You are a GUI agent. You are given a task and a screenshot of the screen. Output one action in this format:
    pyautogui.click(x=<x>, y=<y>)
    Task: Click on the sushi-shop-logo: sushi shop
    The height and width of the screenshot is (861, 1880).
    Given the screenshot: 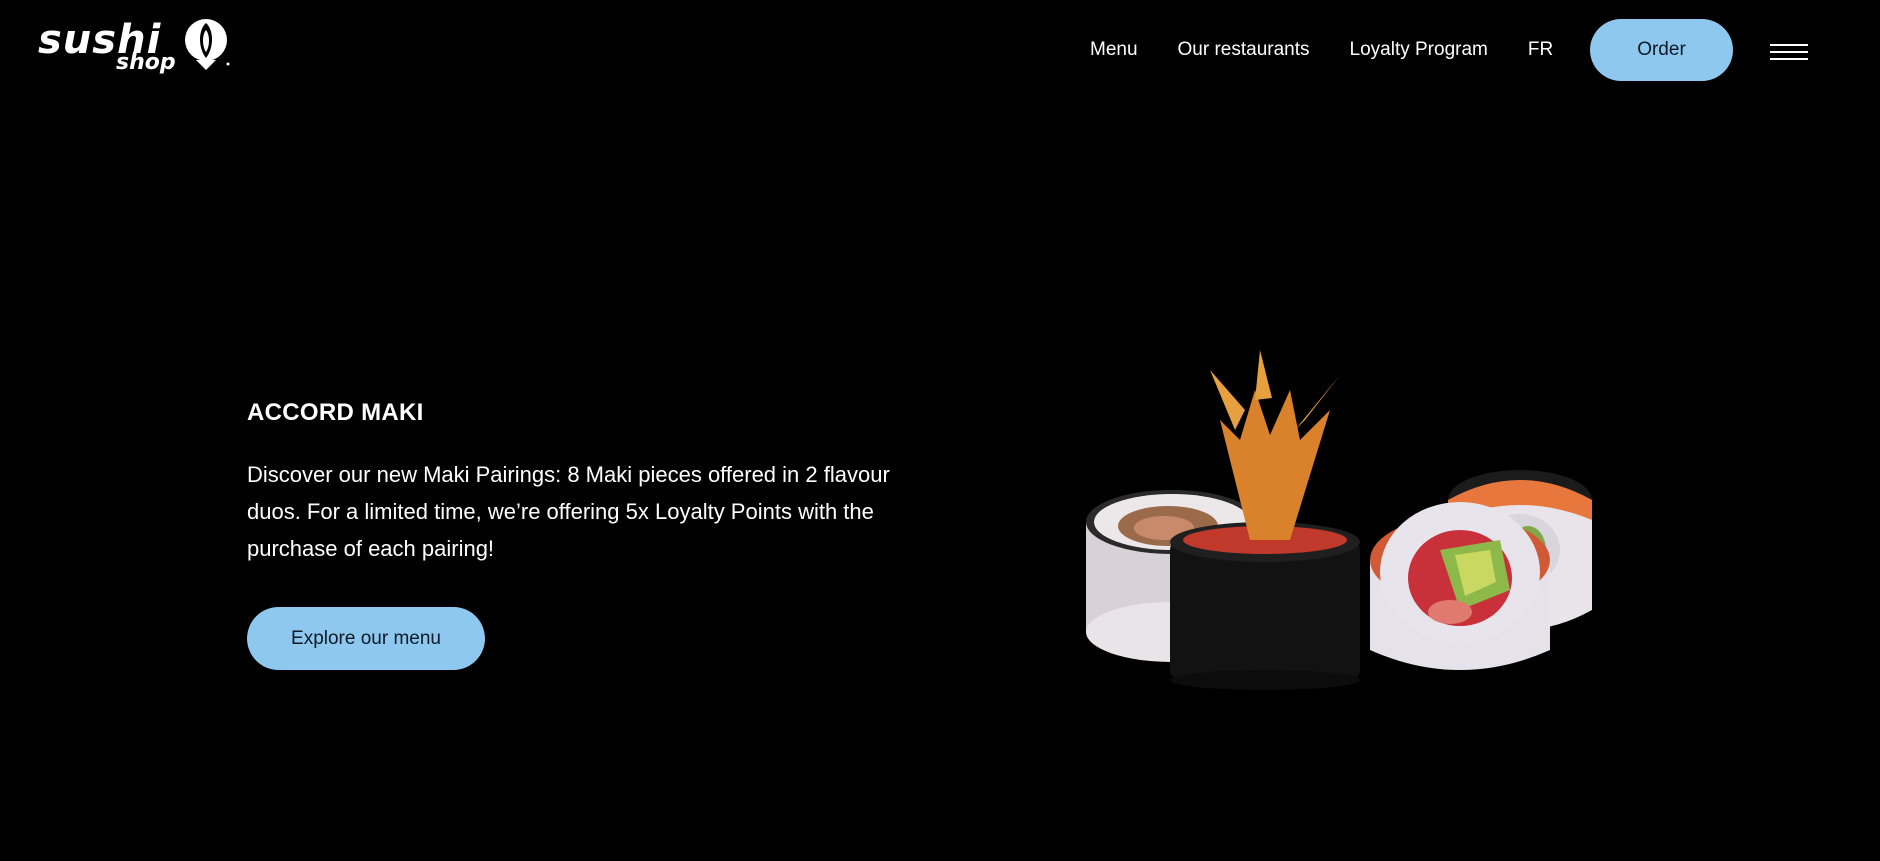 What is the action you would take?
    pyautogui.click(x=136, y=46)
    